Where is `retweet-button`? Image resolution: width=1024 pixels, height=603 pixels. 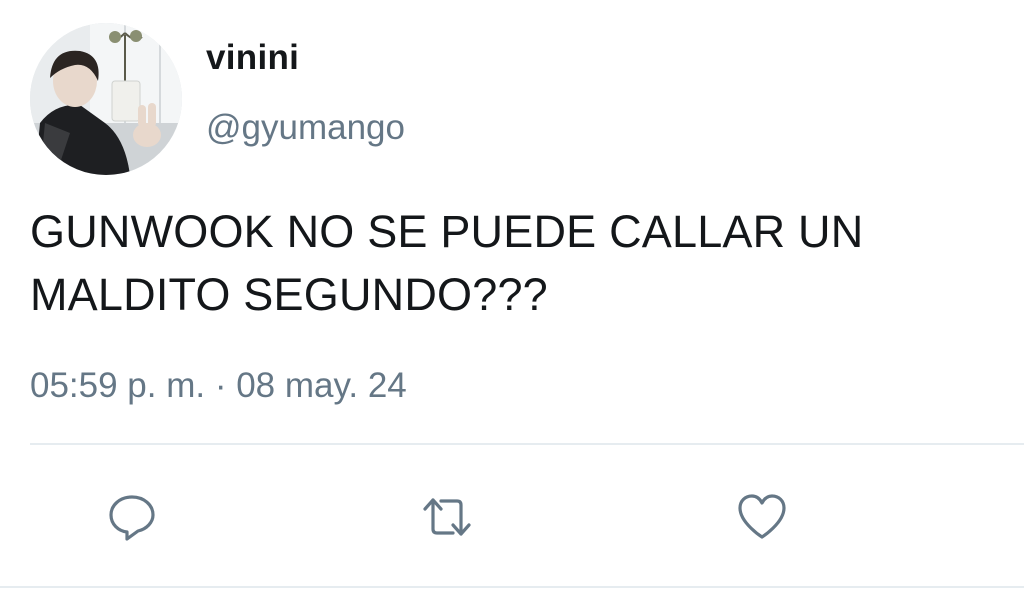 retweet-button is located at coordinates (447, 517).